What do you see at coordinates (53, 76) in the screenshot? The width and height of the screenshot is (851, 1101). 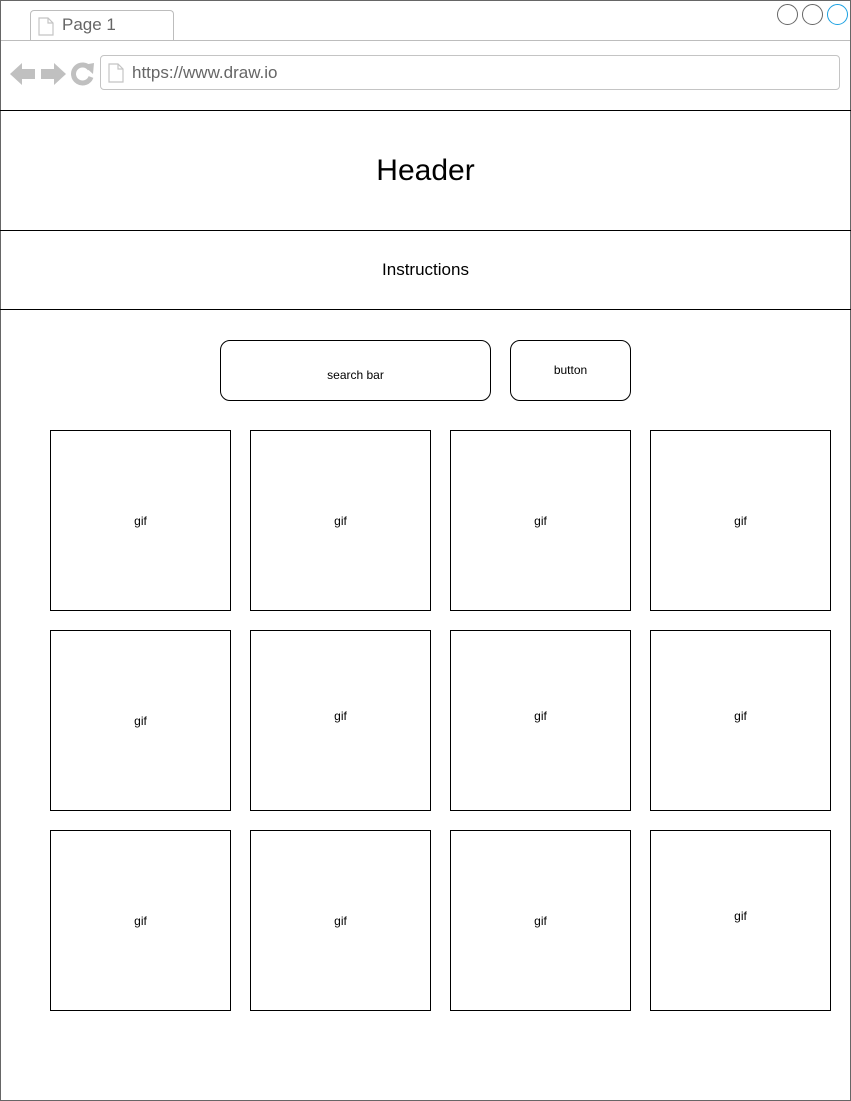 I see `forward-icon` at bounding box center [53, 76].